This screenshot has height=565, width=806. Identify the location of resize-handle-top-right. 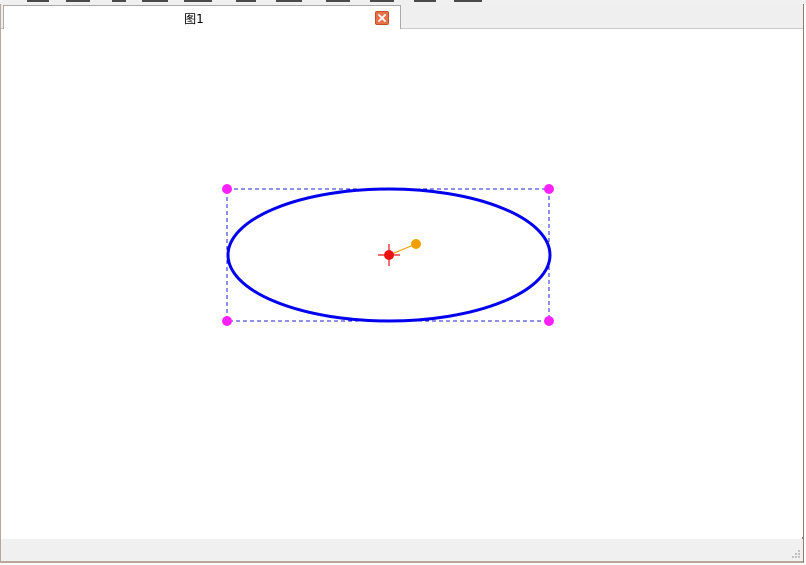
(549, 189).